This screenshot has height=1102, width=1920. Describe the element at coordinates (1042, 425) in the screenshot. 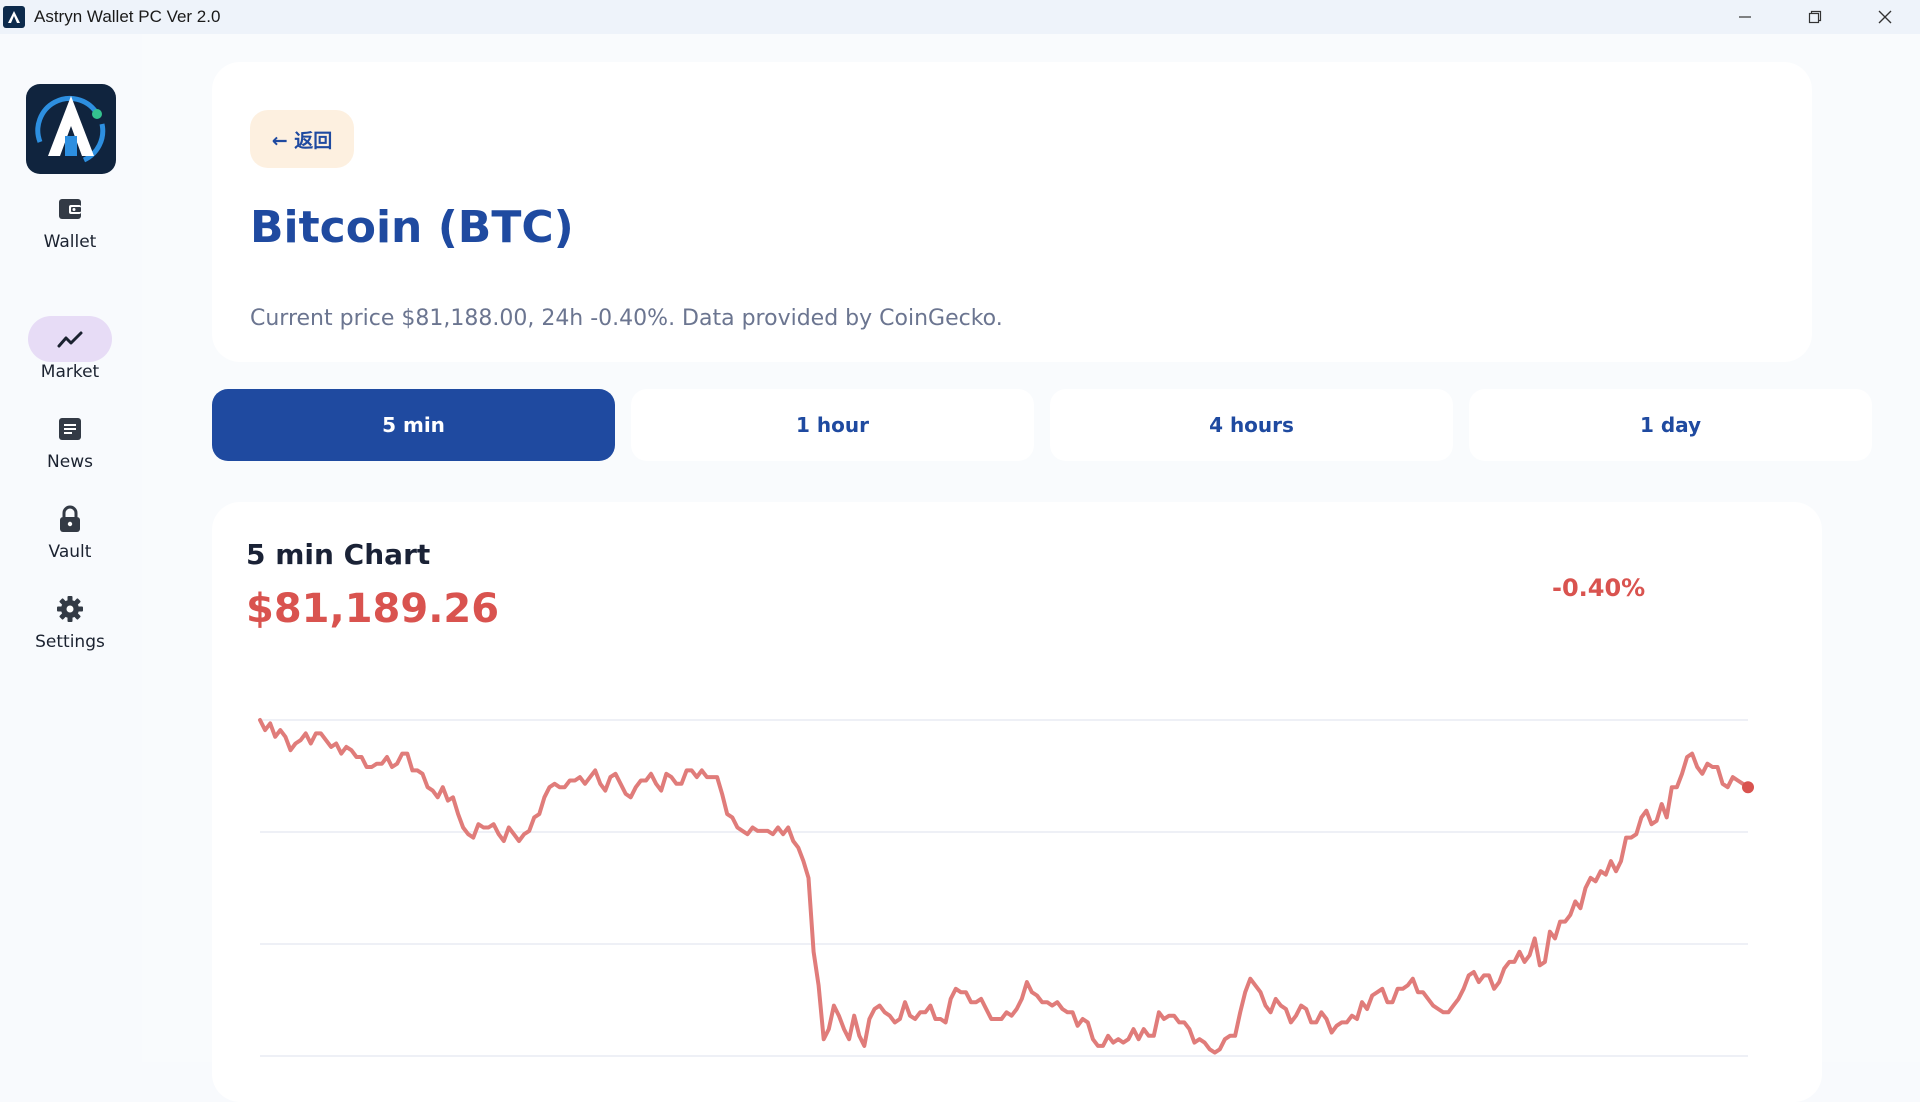

I see `timeframe-tabs: 5 min 1 hour 4 hours 1 day` at that location.